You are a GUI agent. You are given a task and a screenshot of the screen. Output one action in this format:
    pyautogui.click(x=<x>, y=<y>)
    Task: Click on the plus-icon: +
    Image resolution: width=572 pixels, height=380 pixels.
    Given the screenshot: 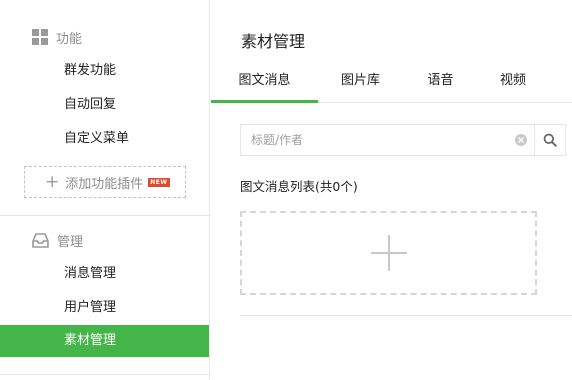 What is the action you would take?
    pyautogui.click(x=52, y=181)
    